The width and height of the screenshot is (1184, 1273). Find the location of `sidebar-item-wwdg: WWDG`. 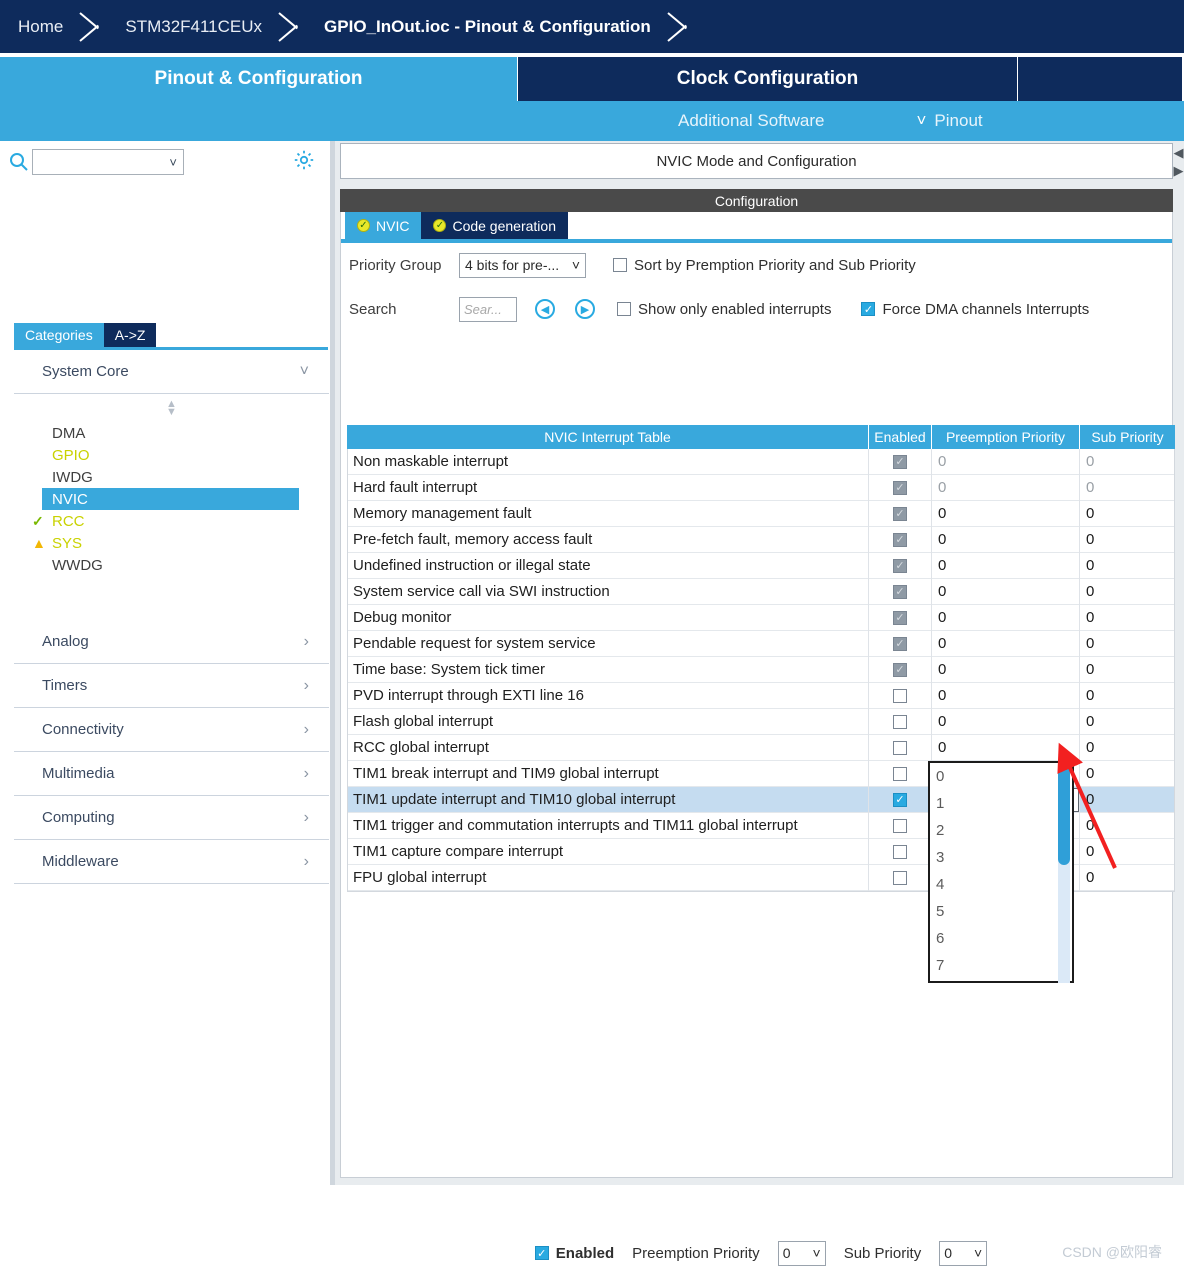

sidebar-item-wwdg: WWDG is located at coordinates (171, 565).